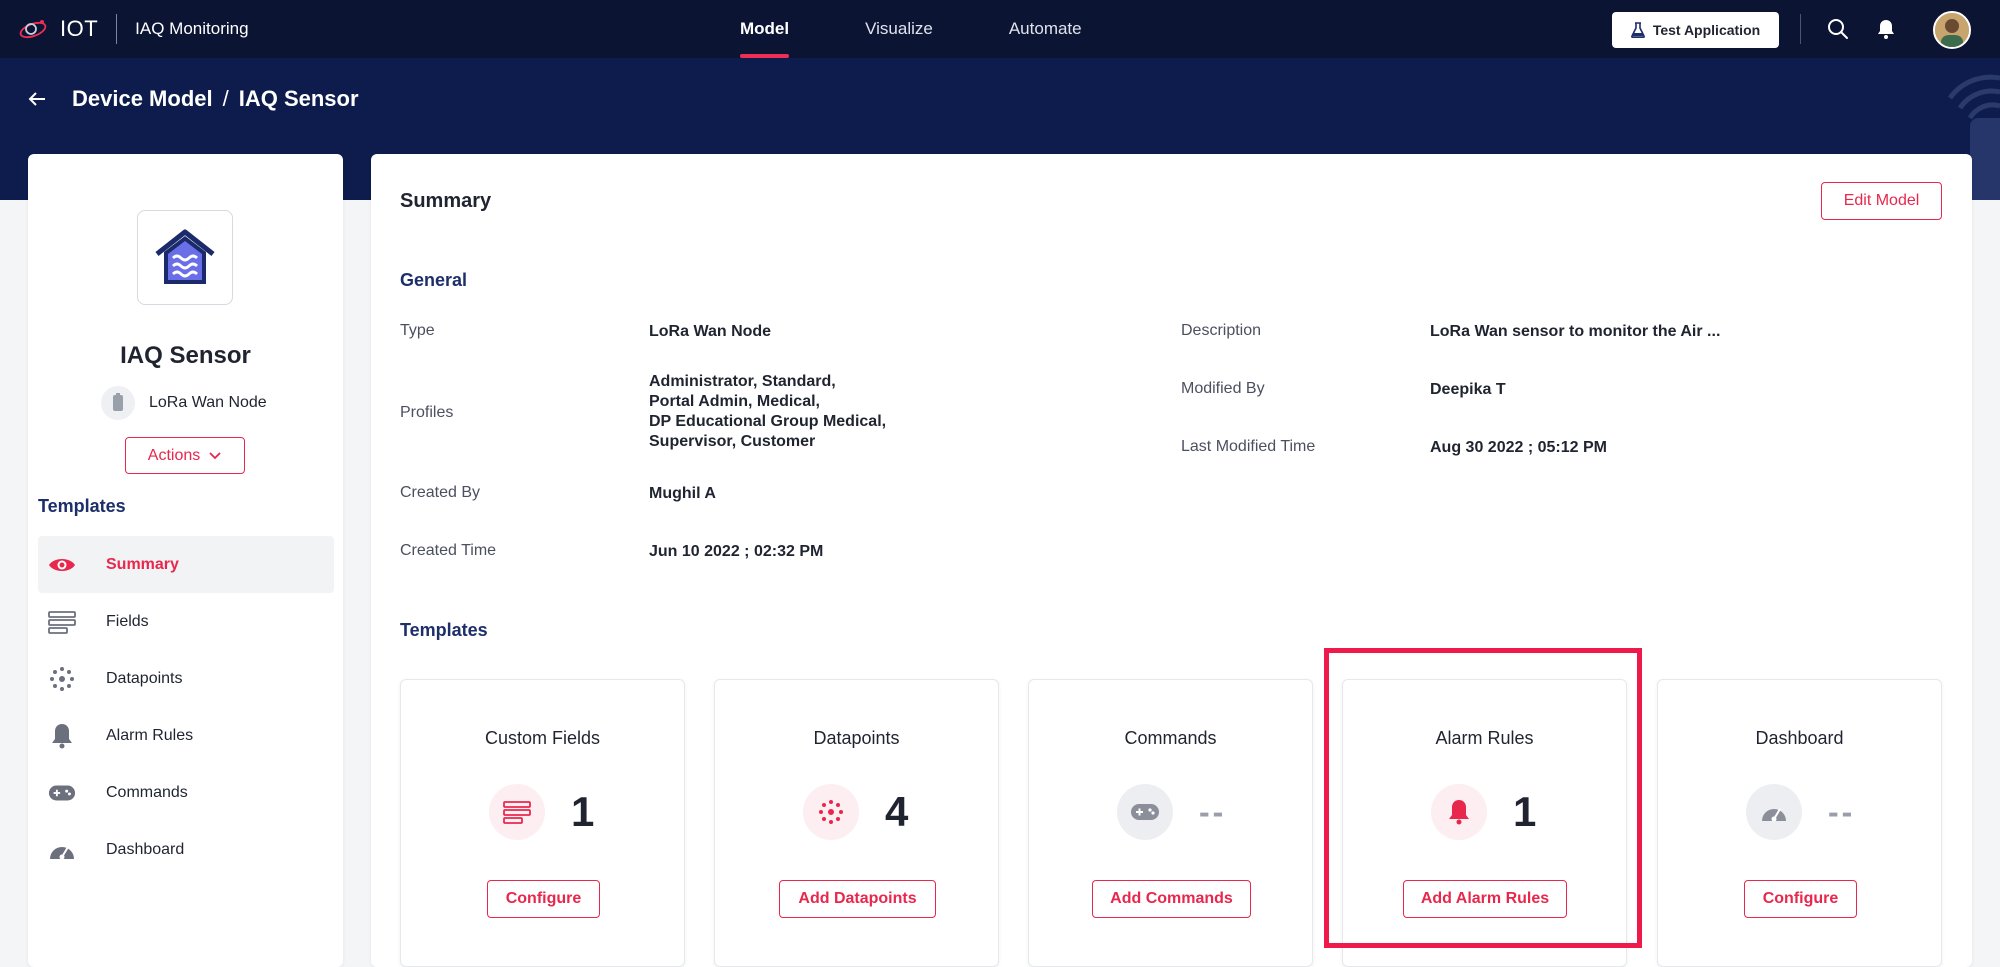  Describe the element at coordinates (427, 412) in the screenshot. I see `profiles-label: Profiles` at that location.